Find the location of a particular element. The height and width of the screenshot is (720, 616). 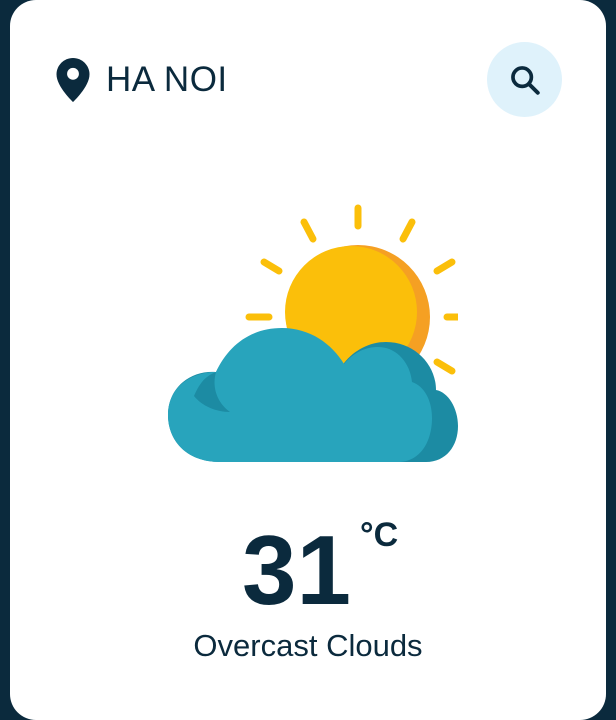

temperature-display: 31 °C is located at coordinates (308, 570).